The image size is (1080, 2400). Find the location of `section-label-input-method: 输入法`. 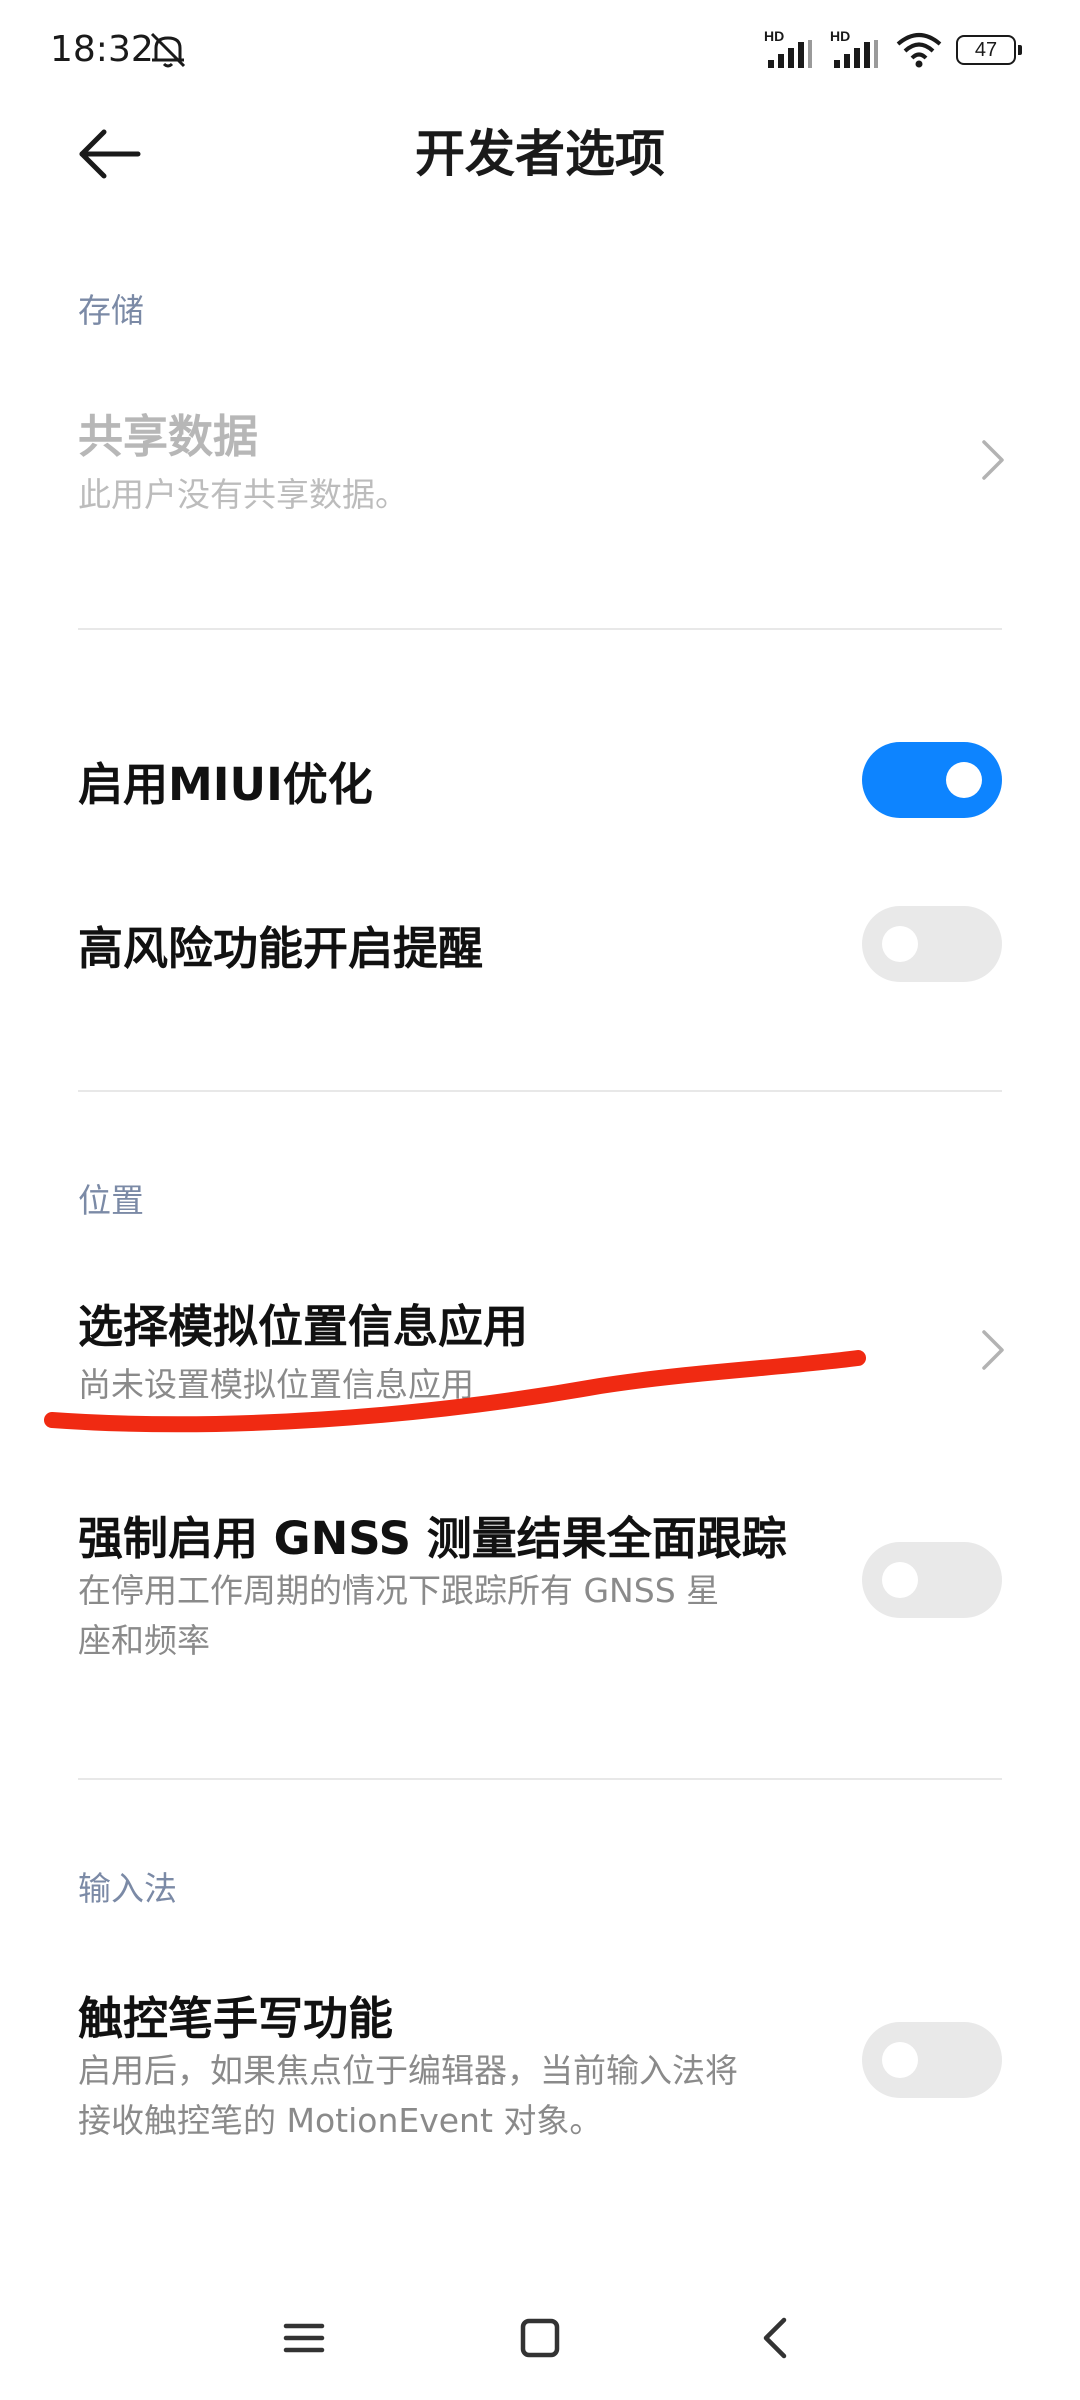

section-label-input-method: 输入法 is located at coordinates (127, 1888).